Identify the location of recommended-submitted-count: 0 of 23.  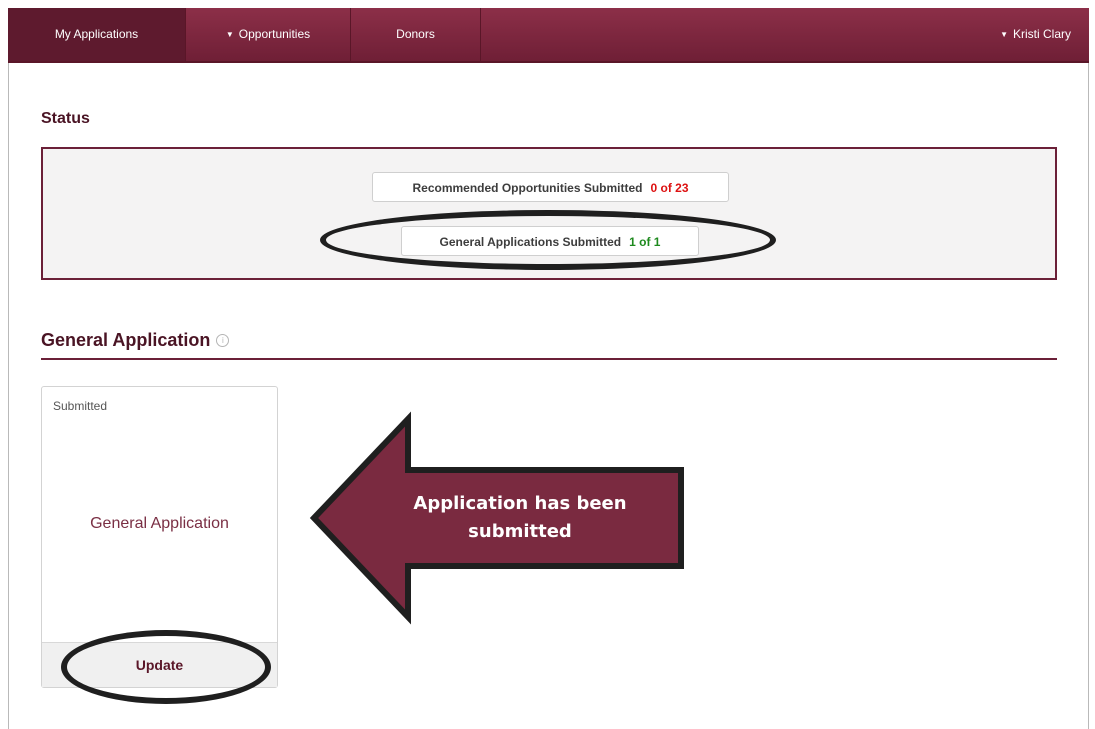
(669, 188).